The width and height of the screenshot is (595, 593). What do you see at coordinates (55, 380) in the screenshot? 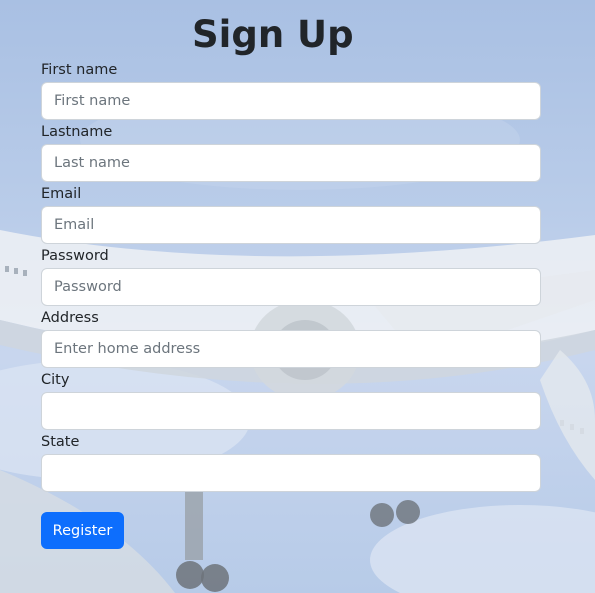
I see `city-label: City` at bounding box center [55, 380].